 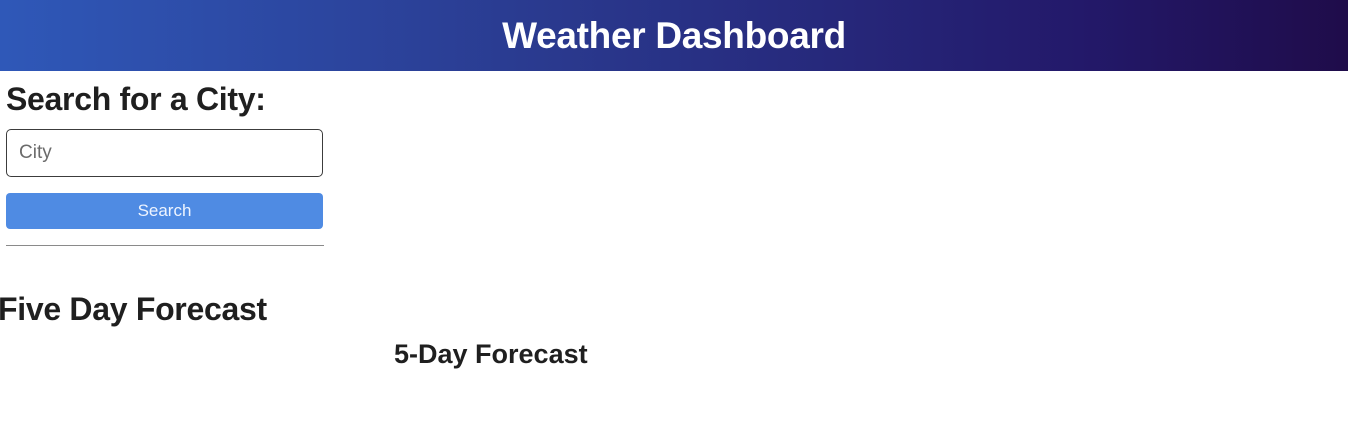 I want to click on page-title: Weather Dashboard, so click(x=674, y=35).